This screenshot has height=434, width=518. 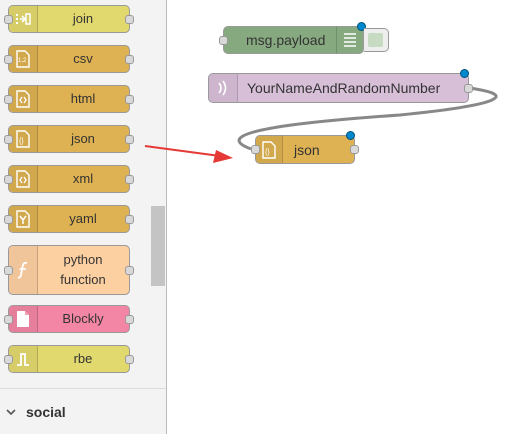 I want to click on annotation-arrow, so click(x=188, y=154).